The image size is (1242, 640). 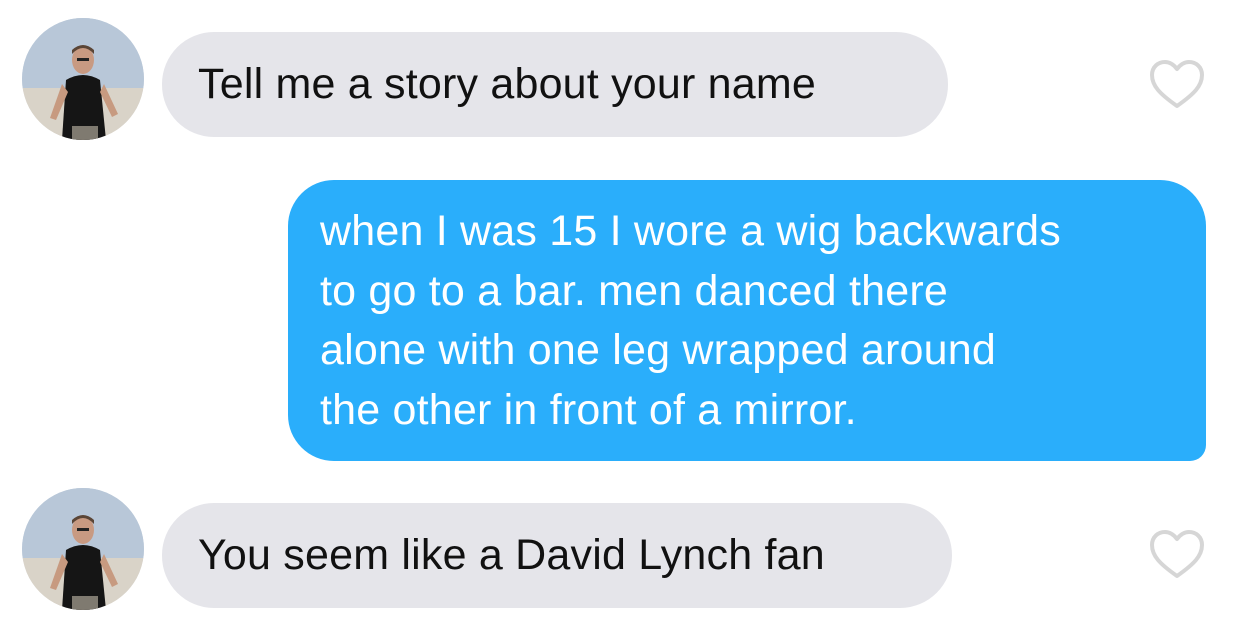 I want to click on message-text: You seem like a David Lynch fan, so click(x=511, y=555).